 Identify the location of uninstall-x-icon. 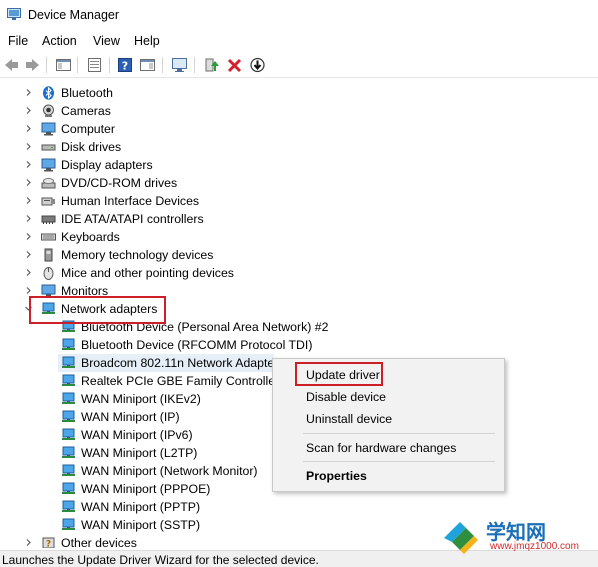
(234, 65).